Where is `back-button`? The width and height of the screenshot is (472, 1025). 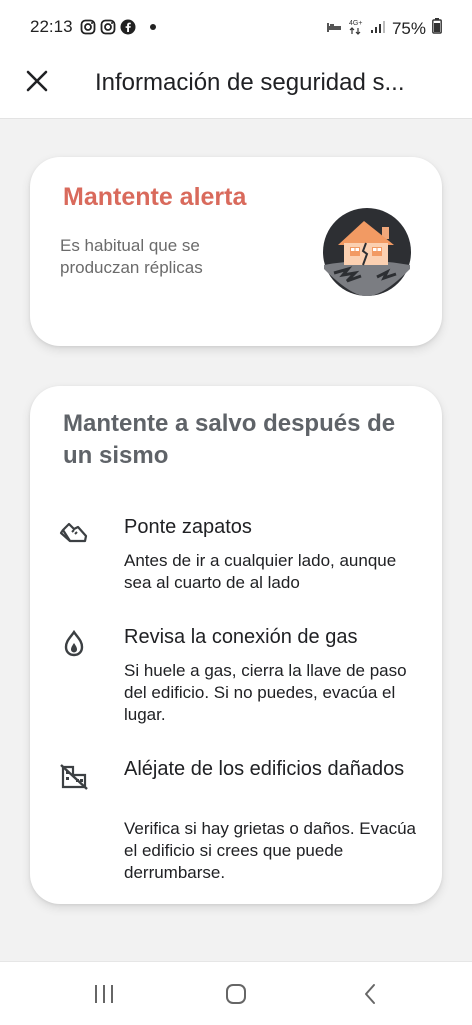 back-button is located at coordinates (370, 994).